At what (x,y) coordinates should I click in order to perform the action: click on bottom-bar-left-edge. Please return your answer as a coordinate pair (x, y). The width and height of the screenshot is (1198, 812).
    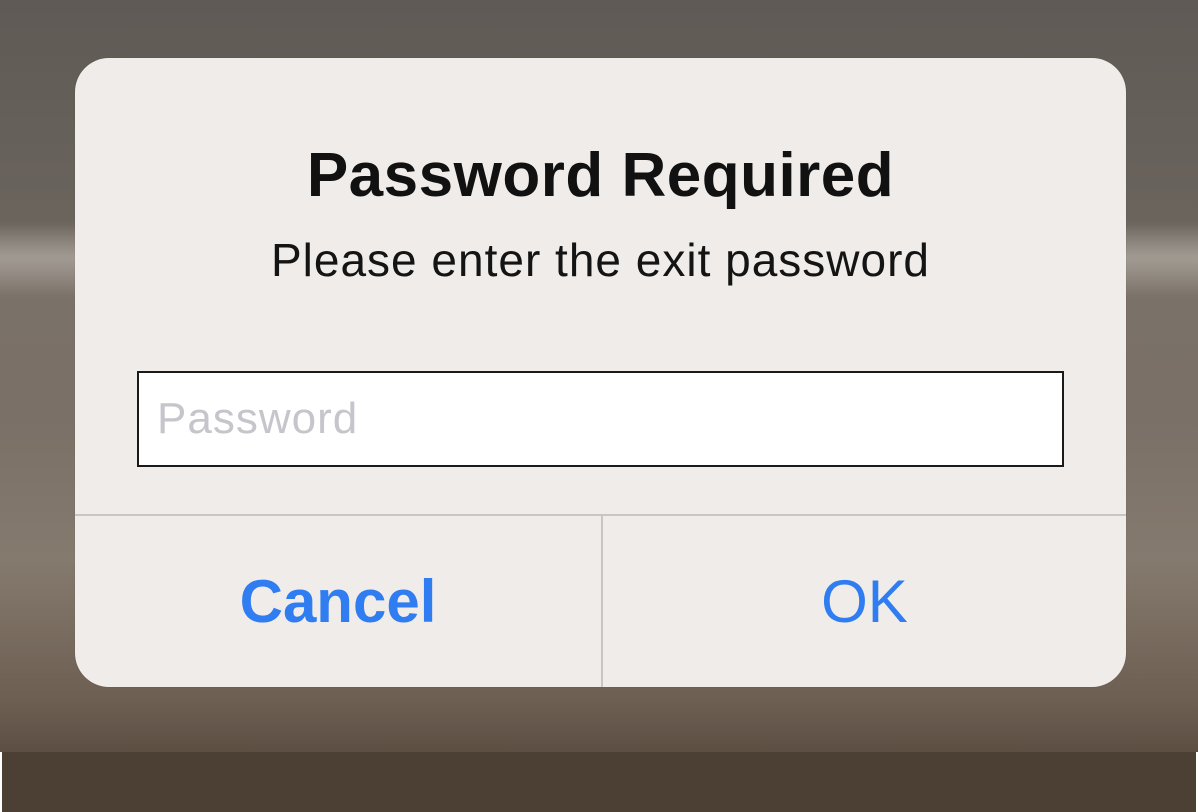
    Looking at the image, I should click on (1, 782).